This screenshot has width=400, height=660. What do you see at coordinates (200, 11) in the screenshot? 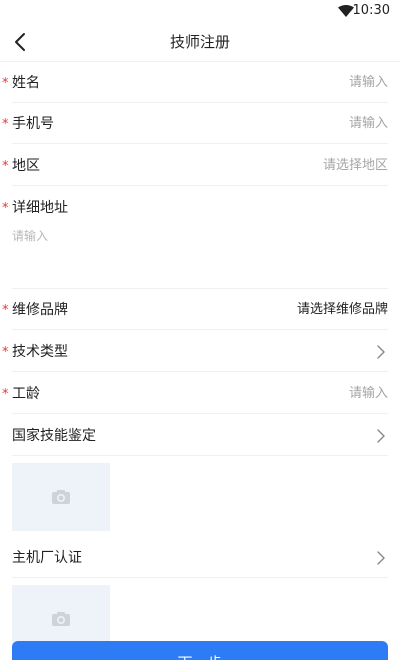
I see `status-bar: 10:30` at bounding box center [200, 11].